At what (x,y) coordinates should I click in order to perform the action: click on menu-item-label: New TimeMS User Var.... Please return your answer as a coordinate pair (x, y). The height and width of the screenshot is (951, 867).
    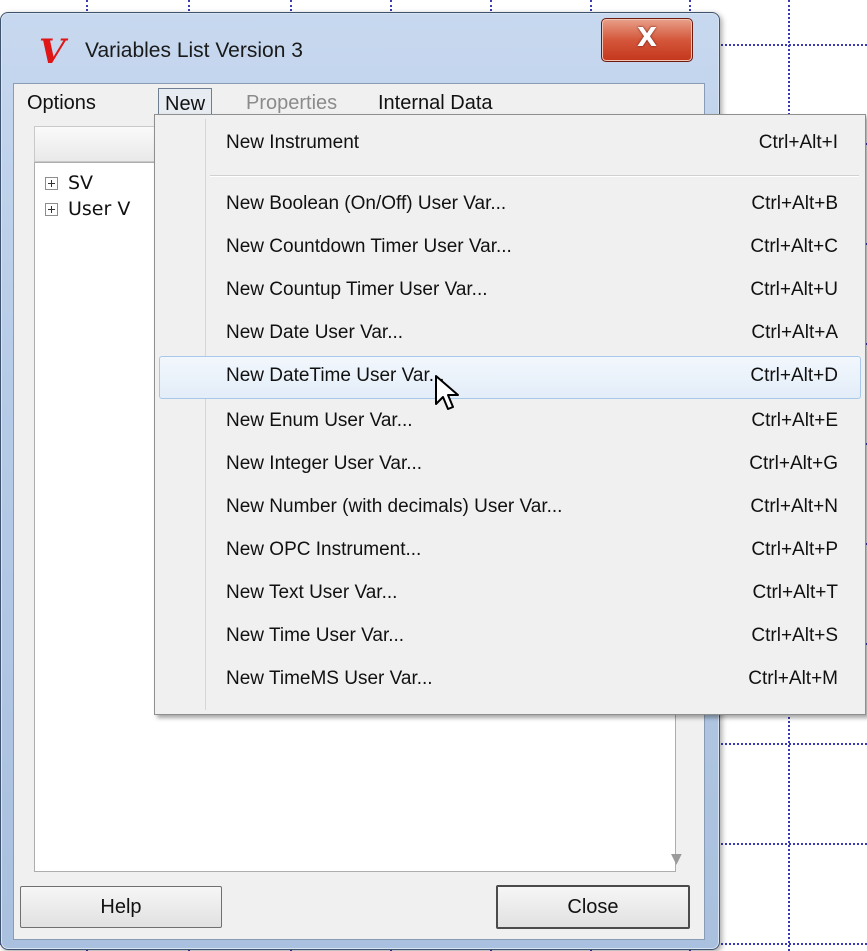
    Looking at the image, I should click on (329, 678).